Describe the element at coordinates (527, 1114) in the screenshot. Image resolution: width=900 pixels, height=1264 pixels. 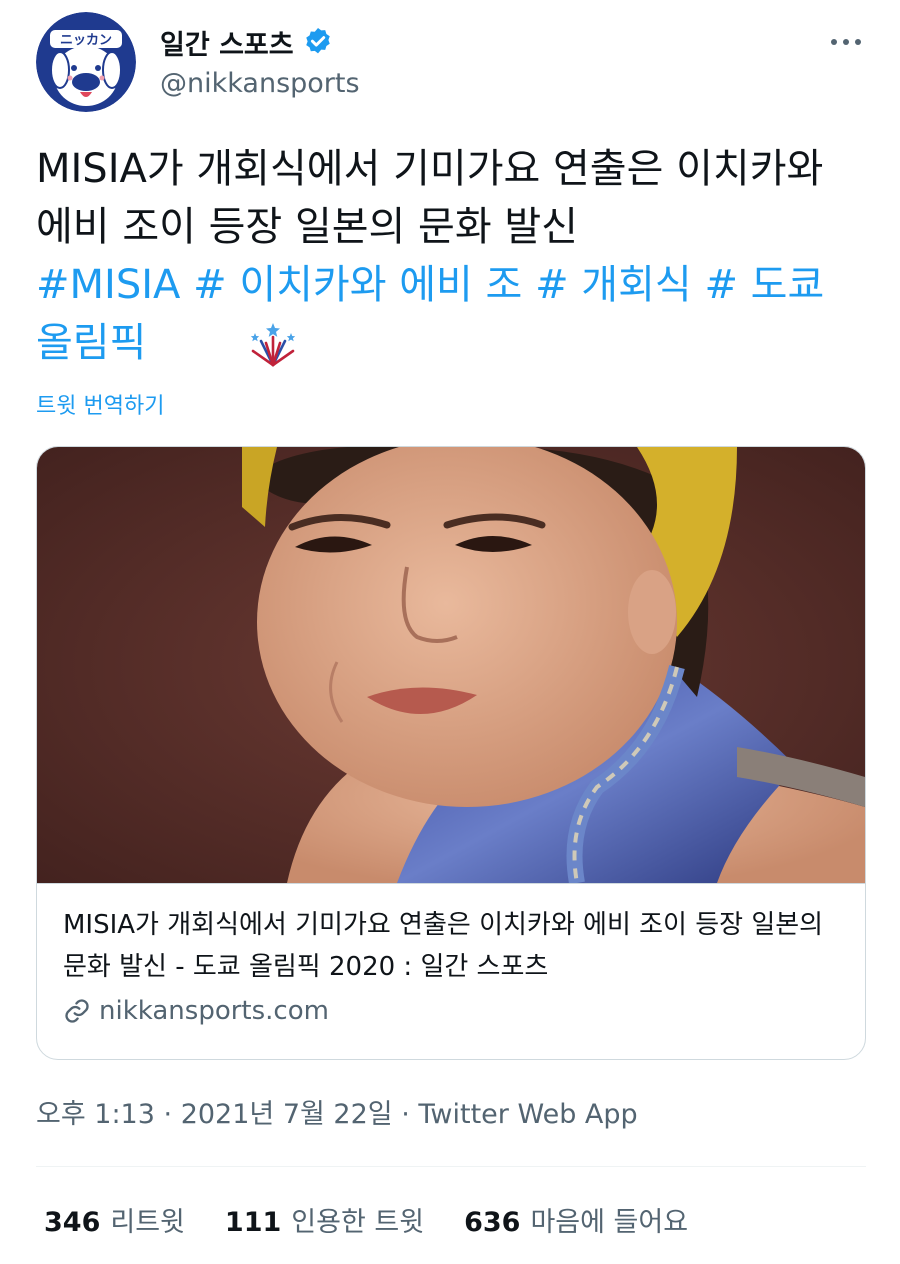
I see `tweet-source: Twitter Web App` at that location.